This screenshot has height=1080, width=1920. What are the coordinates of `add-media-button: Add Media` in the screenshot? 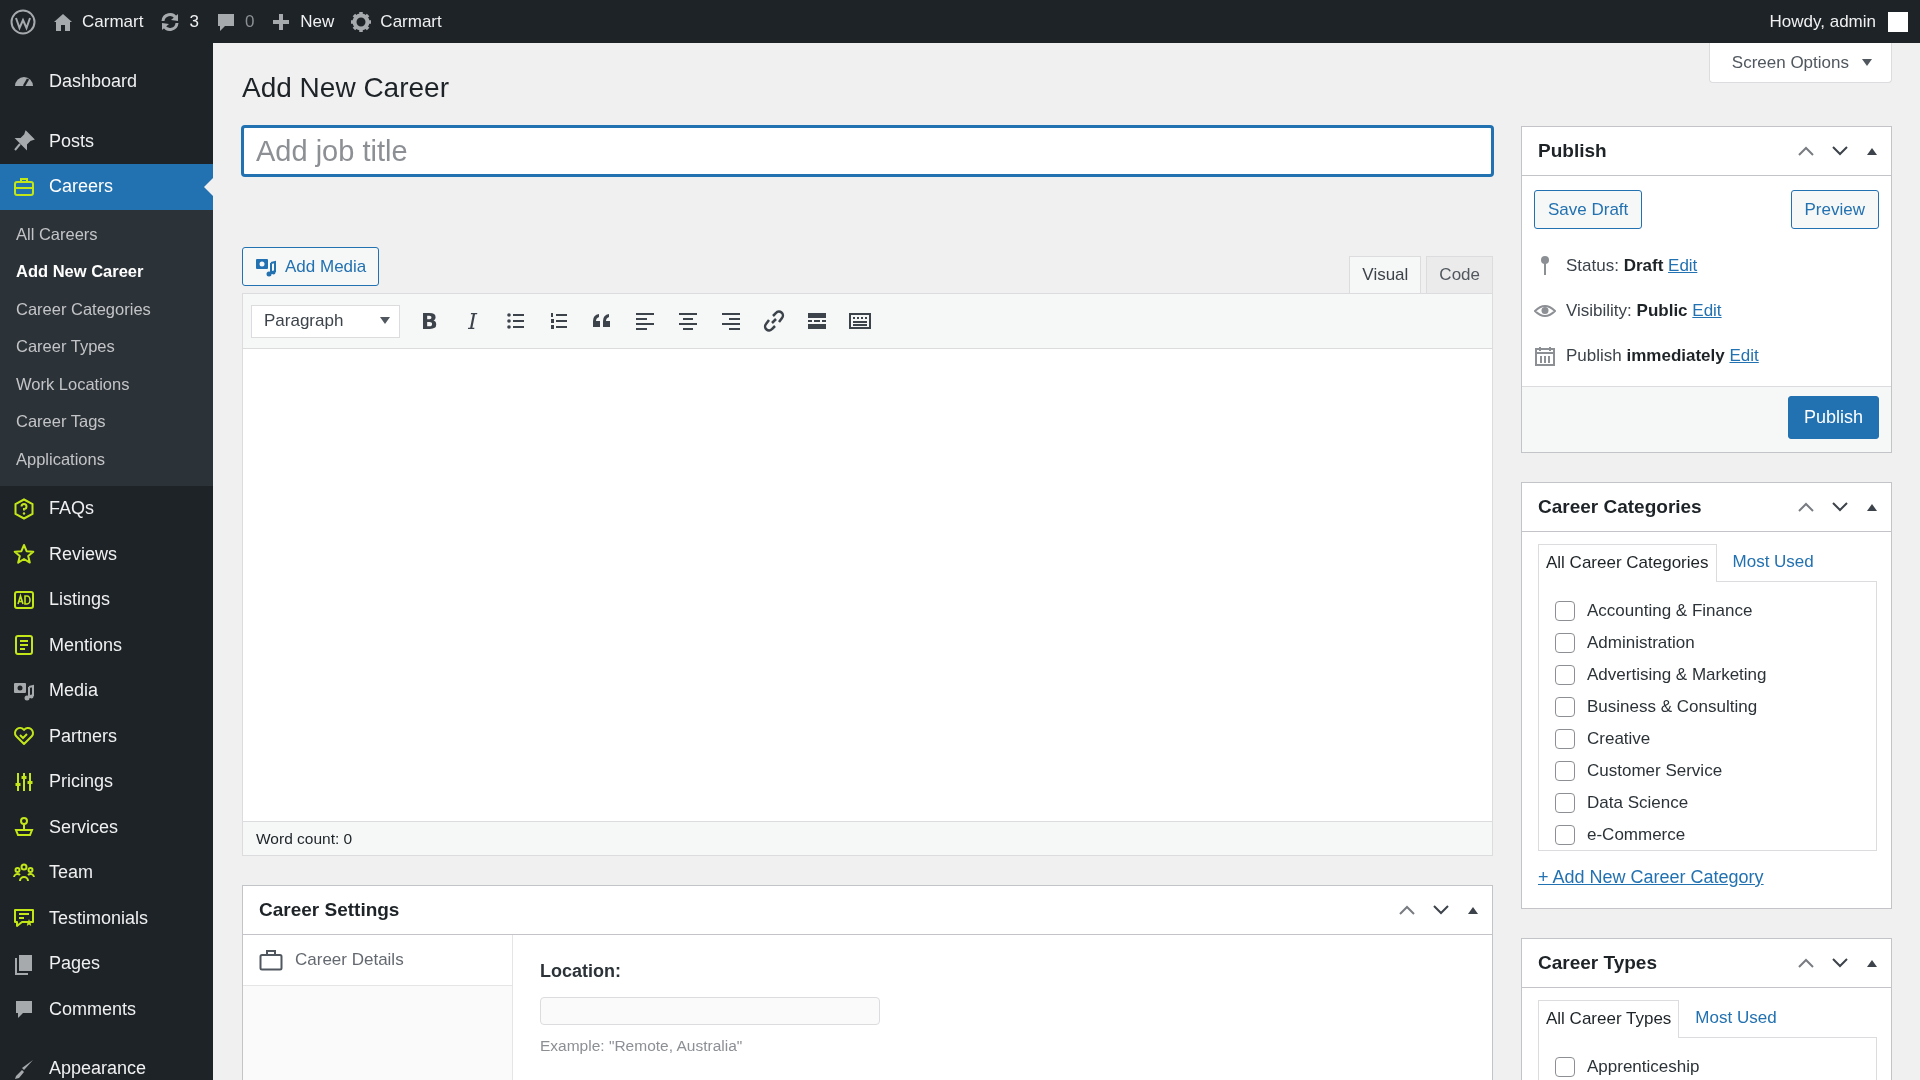 It's located at (311, 266).